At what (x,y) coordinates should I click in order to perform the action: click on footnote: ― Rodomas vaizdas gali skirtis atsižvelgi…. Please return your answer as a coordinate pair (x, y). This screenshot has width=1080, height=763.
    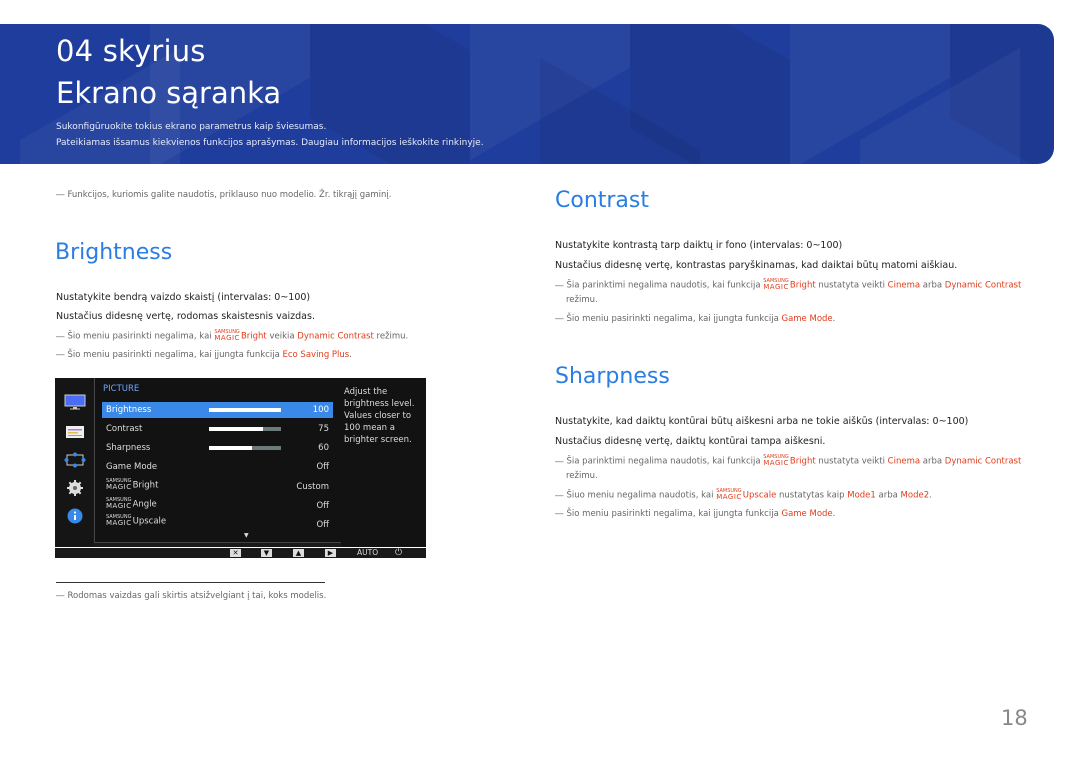
    Looking at the image, I should click on (191, 596).